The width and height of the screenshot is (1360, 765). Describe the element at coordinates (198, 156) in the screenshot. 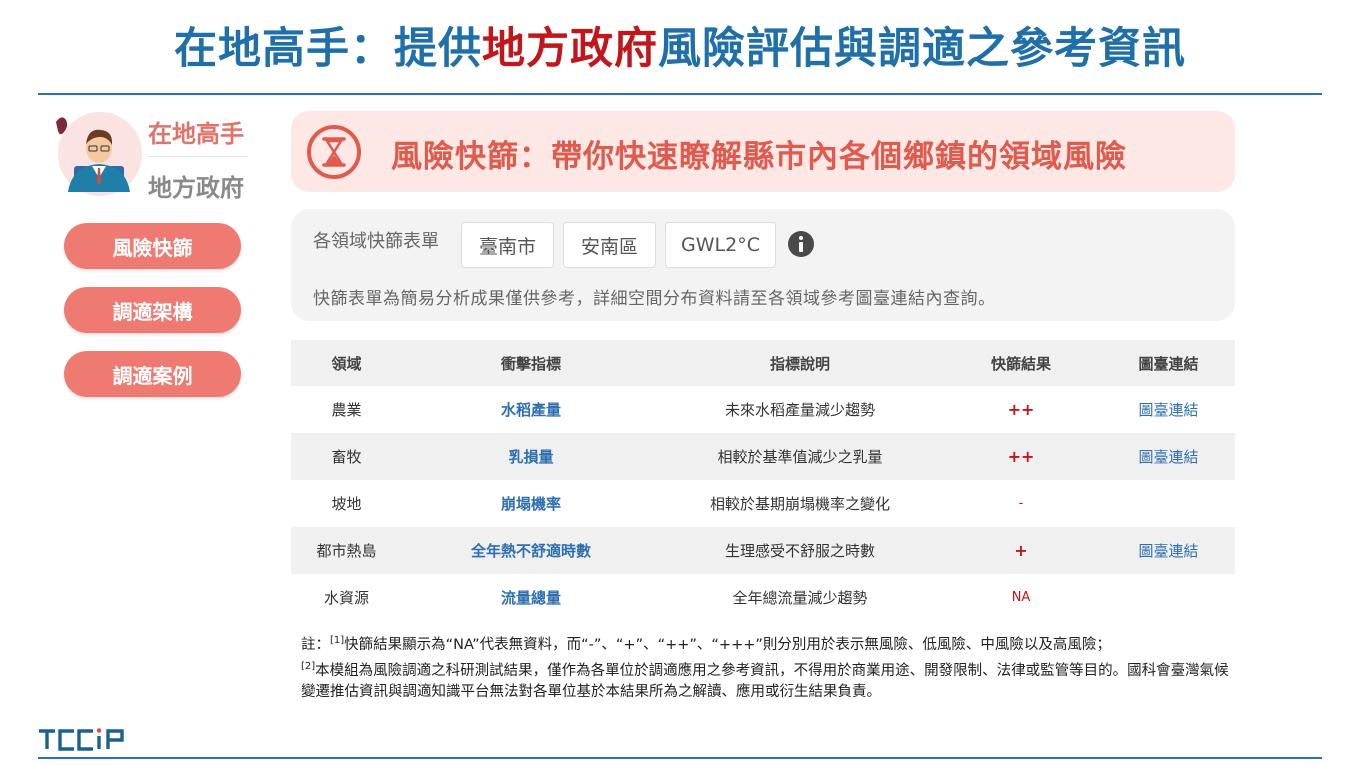

I see `sidebar-divider` at that location.